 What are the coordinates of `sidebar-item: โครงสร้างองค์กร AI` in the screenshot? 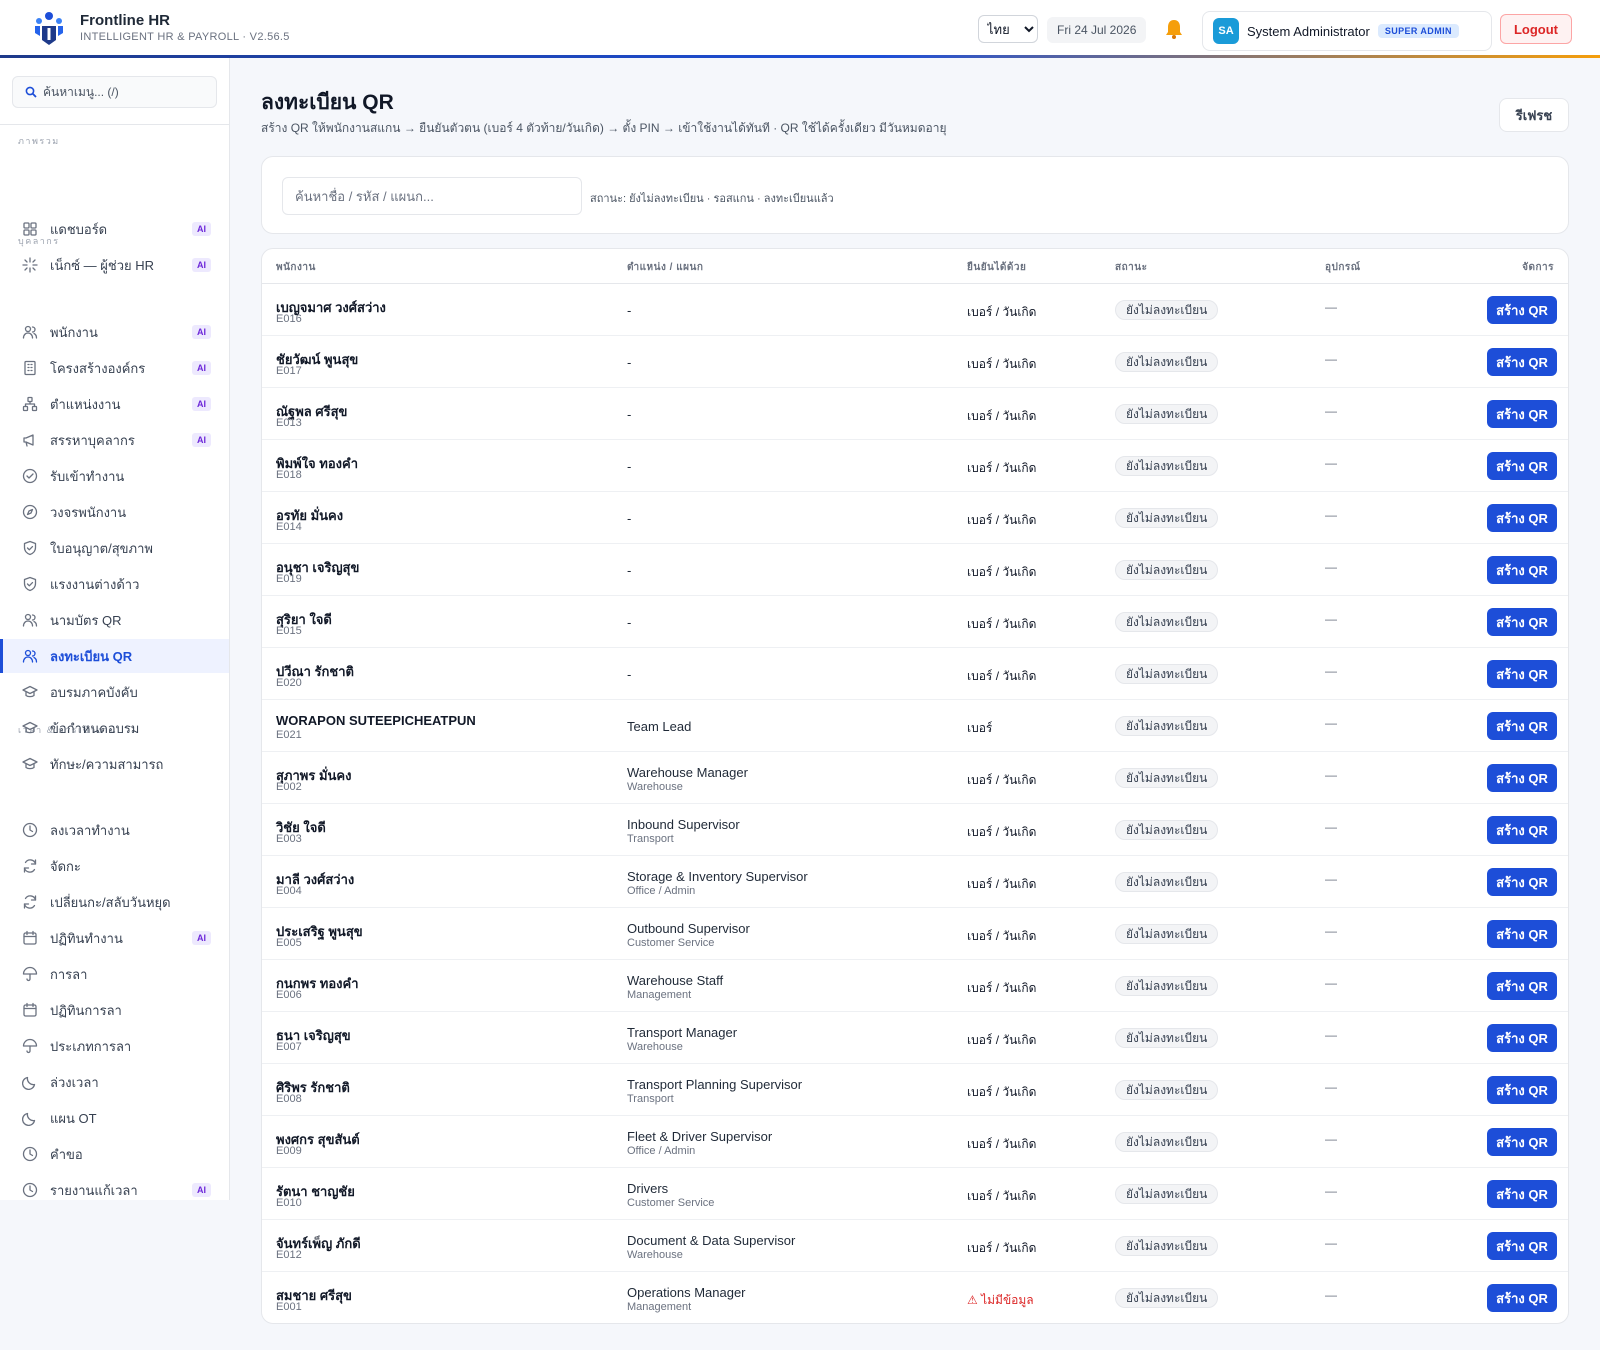 It's located at (114, 368).